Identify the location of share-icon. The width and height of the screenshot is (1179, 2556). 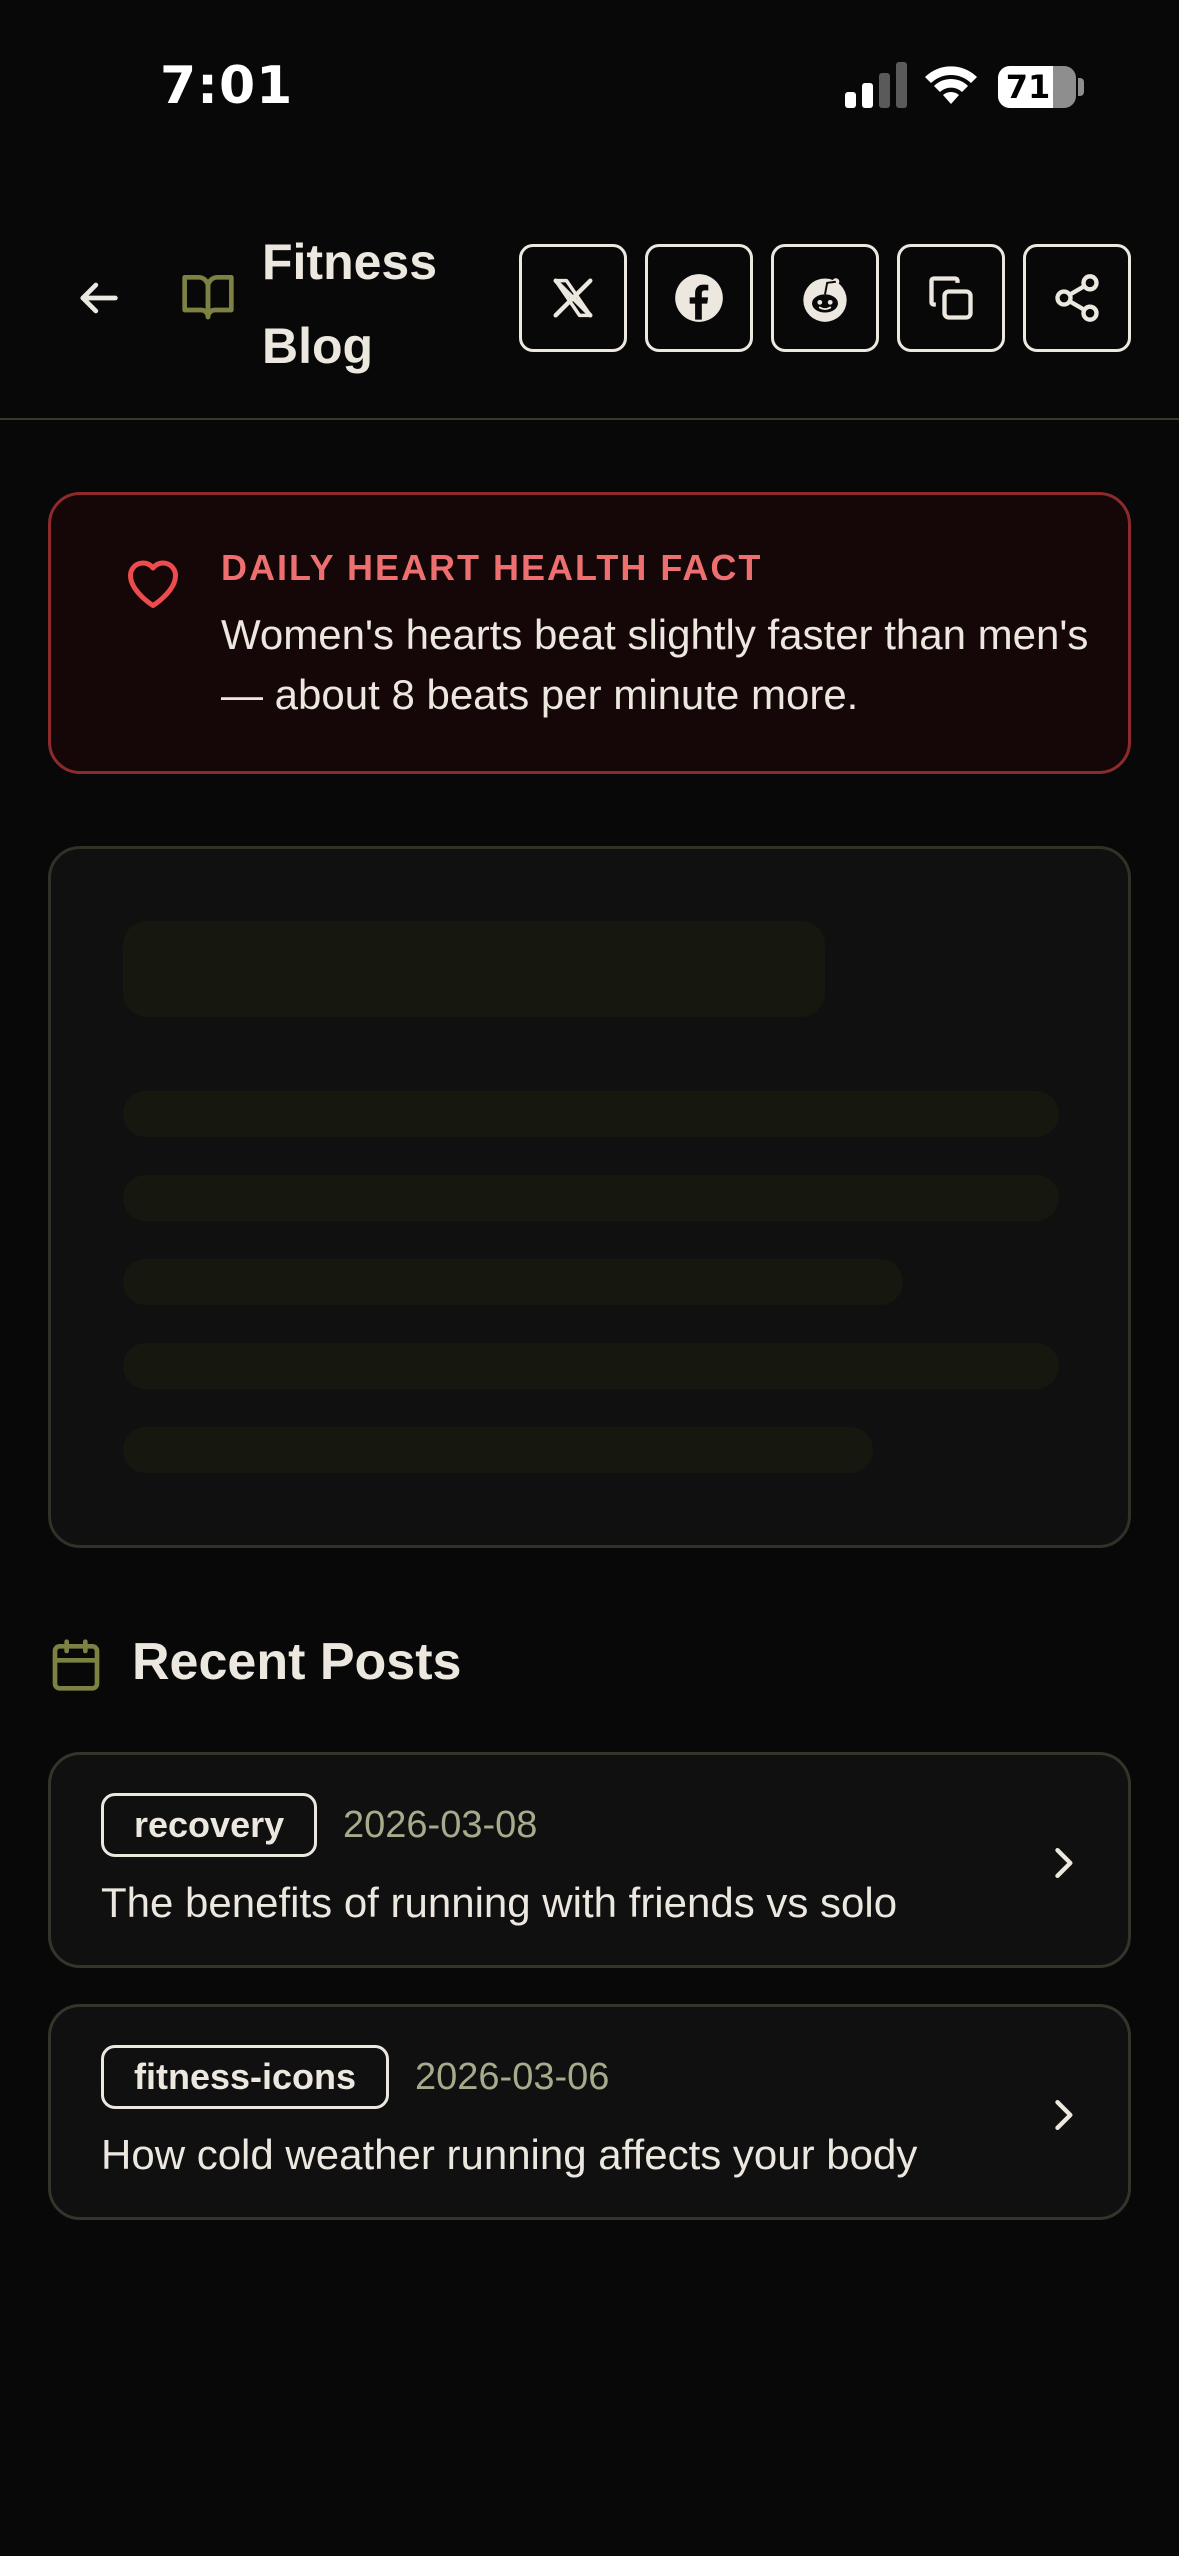
(1077, 298).